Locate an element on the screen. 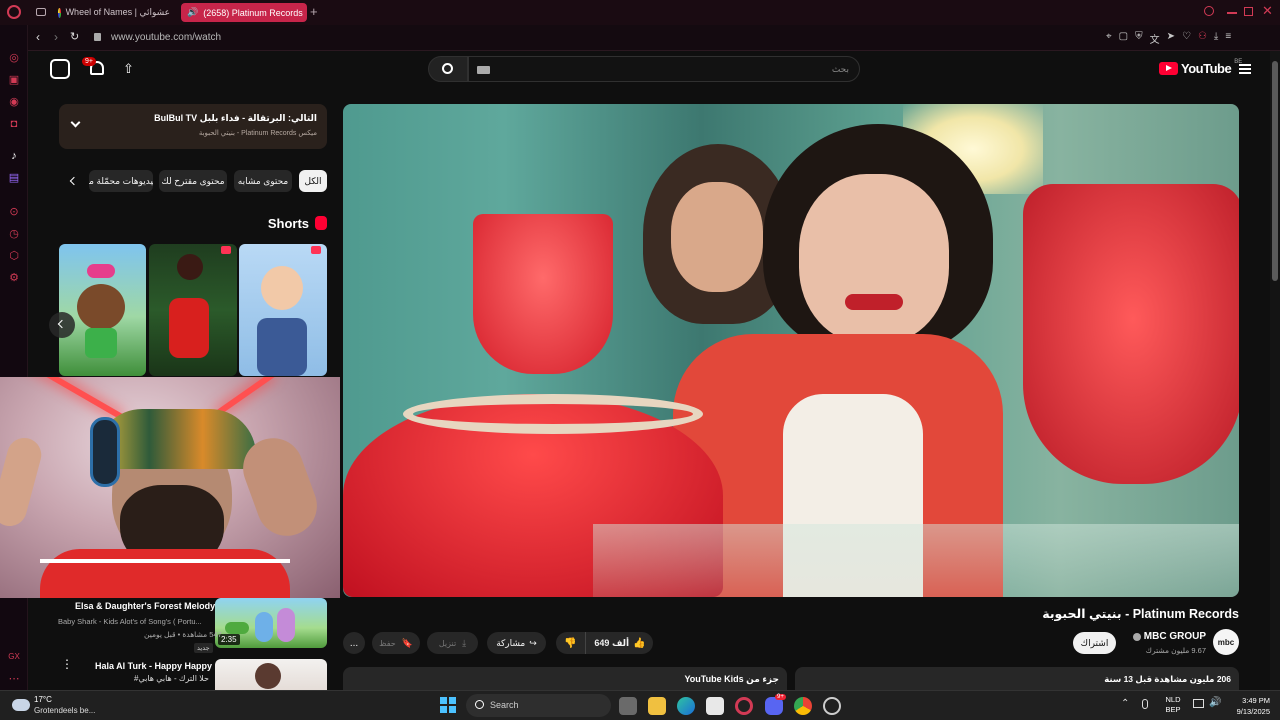 The image size is (1280, 720). hamburger-menu-icon is located at coordinates (1245, 69).